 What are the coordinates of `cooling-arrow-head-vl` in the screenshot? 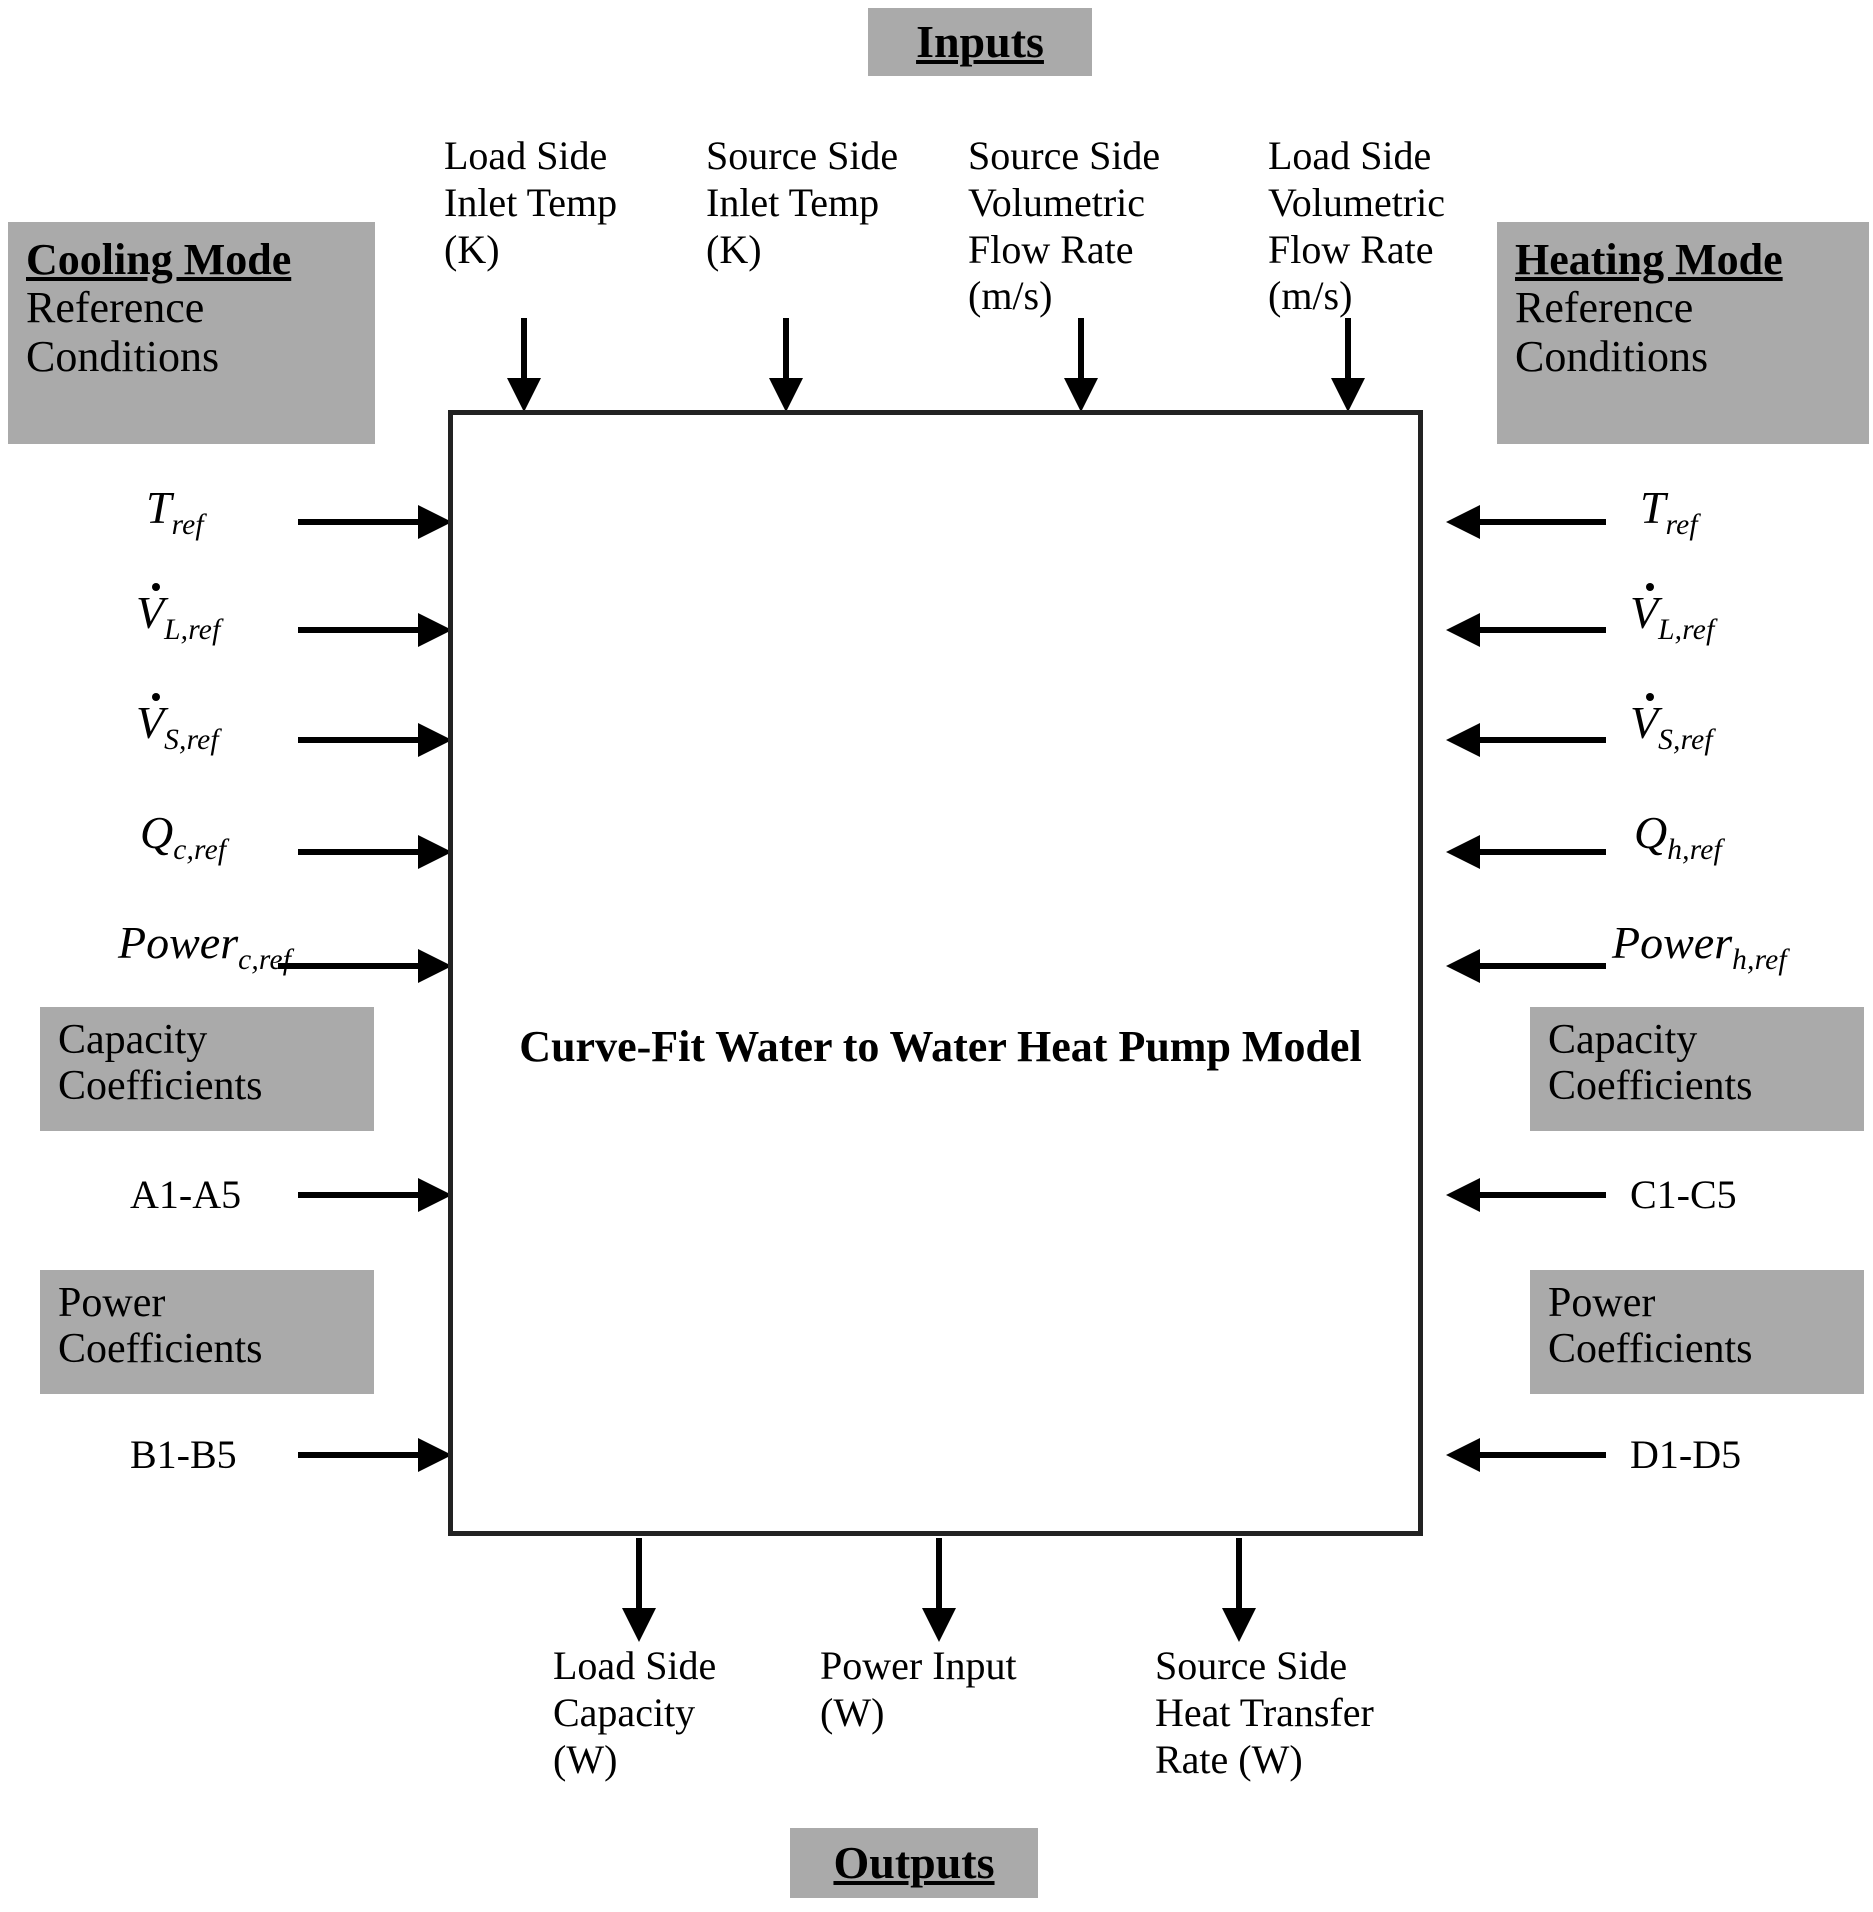 It's located at (435, 630).